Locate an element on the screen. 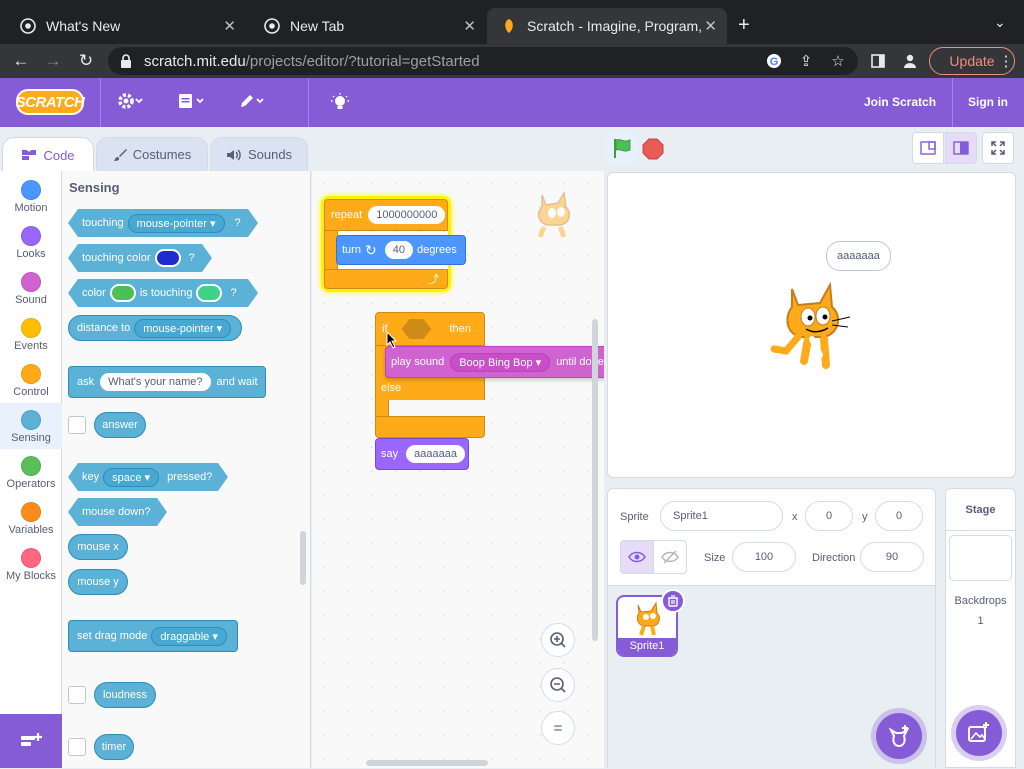 The width and height of the screenshot is (1024, 769). direction-input: 90 is located at coordinates (892, 557).